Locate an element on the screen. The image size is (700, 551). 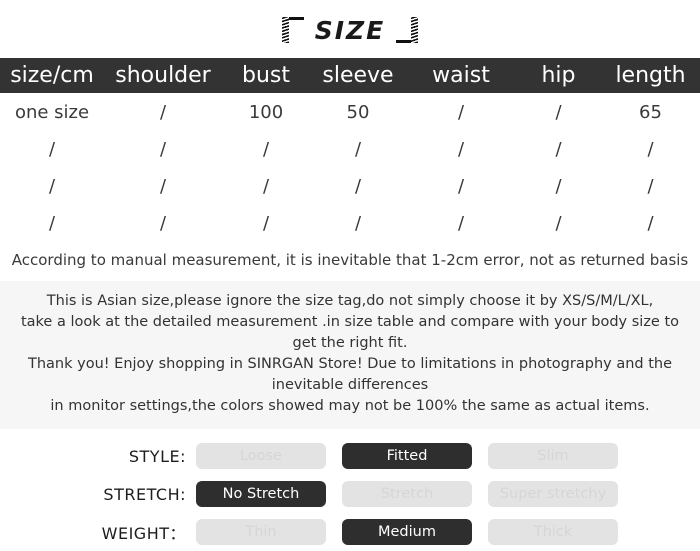
table-cell: 65 is located at coordinates (650, 112).